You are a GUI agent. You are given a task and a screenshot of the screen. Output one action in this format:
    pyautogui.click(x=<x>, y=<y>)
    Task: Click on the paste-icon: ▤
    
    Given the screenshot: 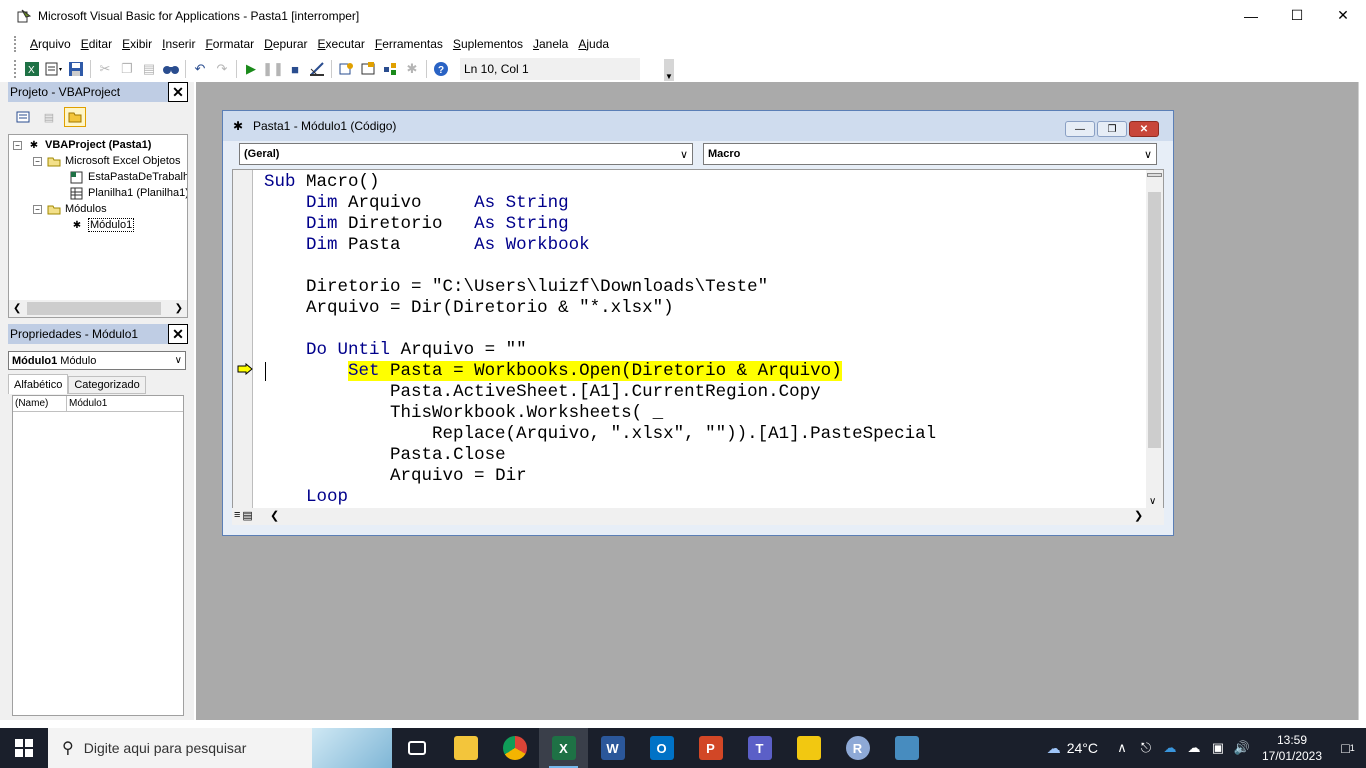 What is the action you would take?
    pyautogui.click(x=149, y=69)
    